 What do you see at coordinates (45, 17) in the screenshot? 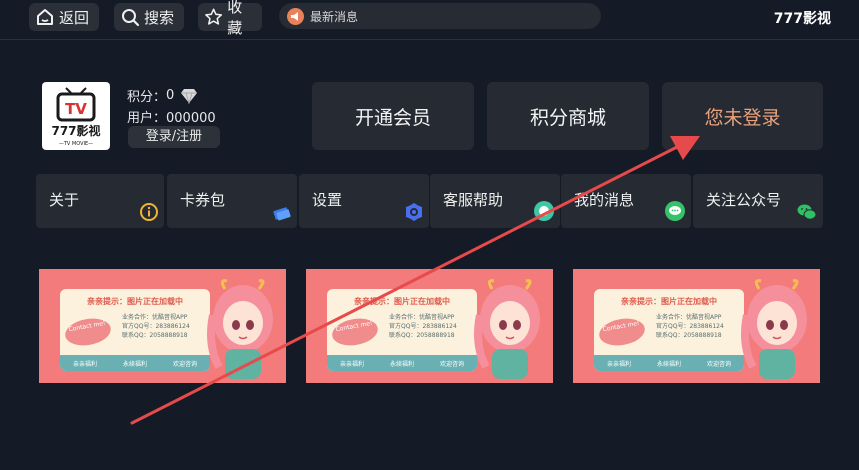
I see `home-back-icon` at bounding box center [45, 17].